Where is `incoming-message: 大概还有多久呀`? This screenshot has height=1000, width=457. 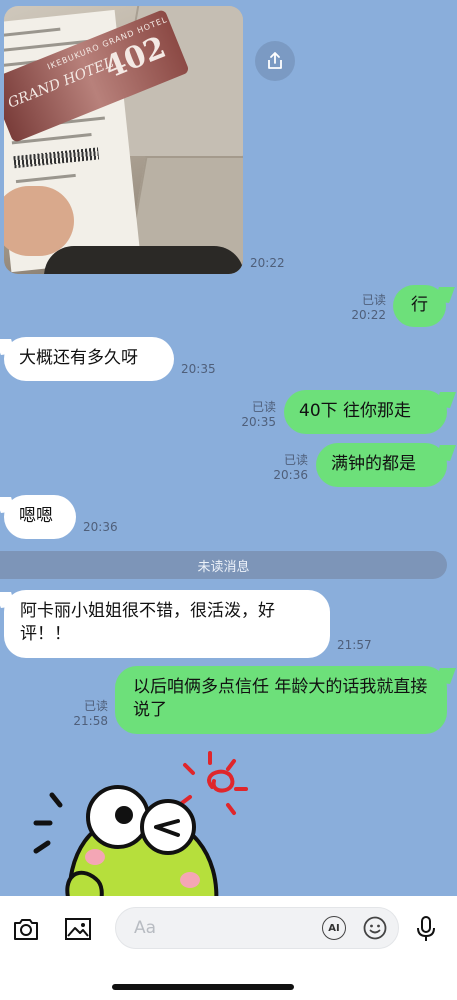
incoming-message: 大概还有多久呀 is located at coordinates (89, 359).